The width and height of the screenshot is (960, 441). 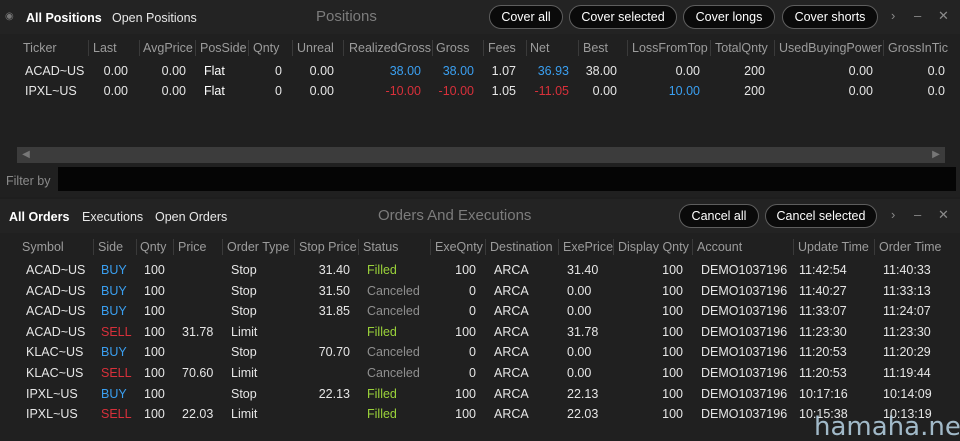 I want to click on column-header-side: Side, so click(x=110, y=247).